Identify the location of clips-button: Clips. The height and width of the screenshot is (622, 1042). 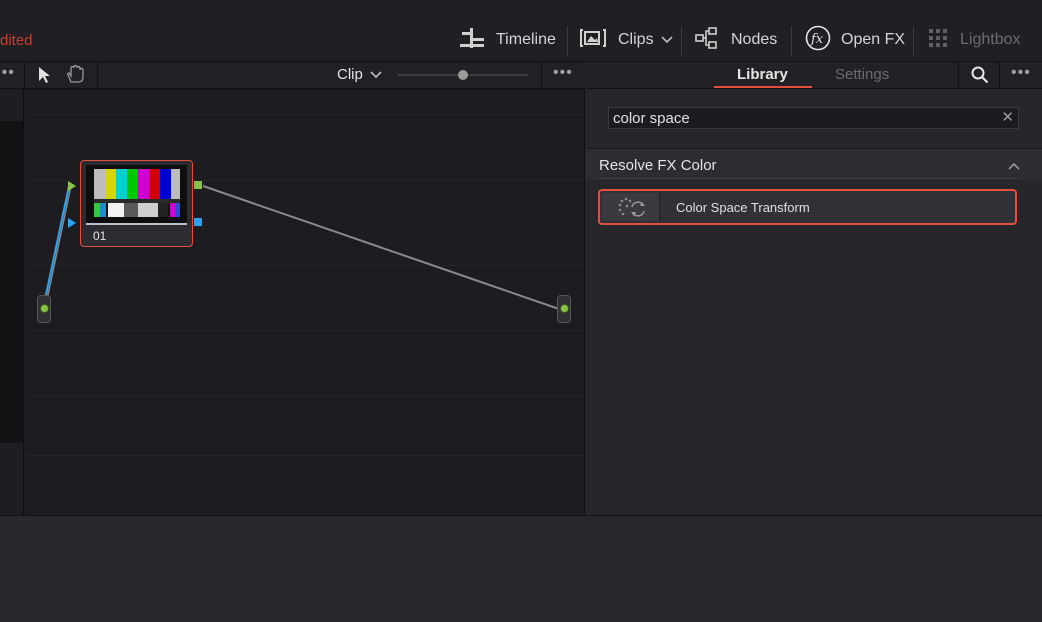
(625, 40).